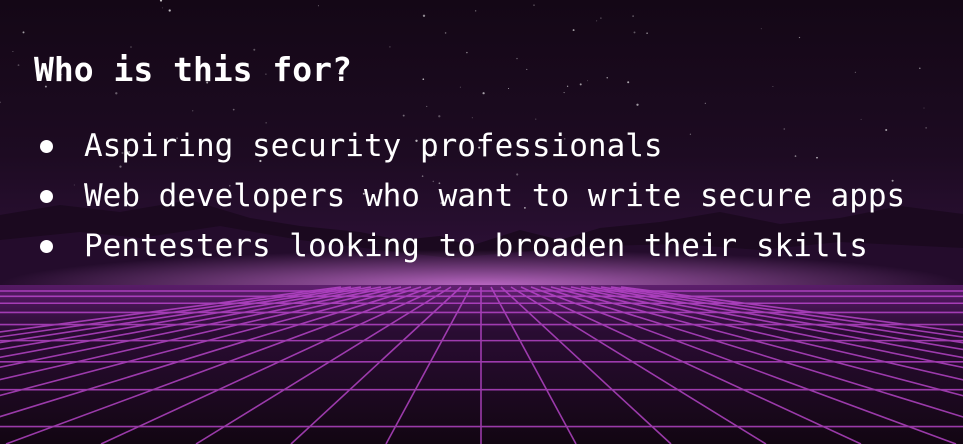 This screenshot has height=444, width=963. I want to click on slide-title: Who is this for?, so click(193, 69).